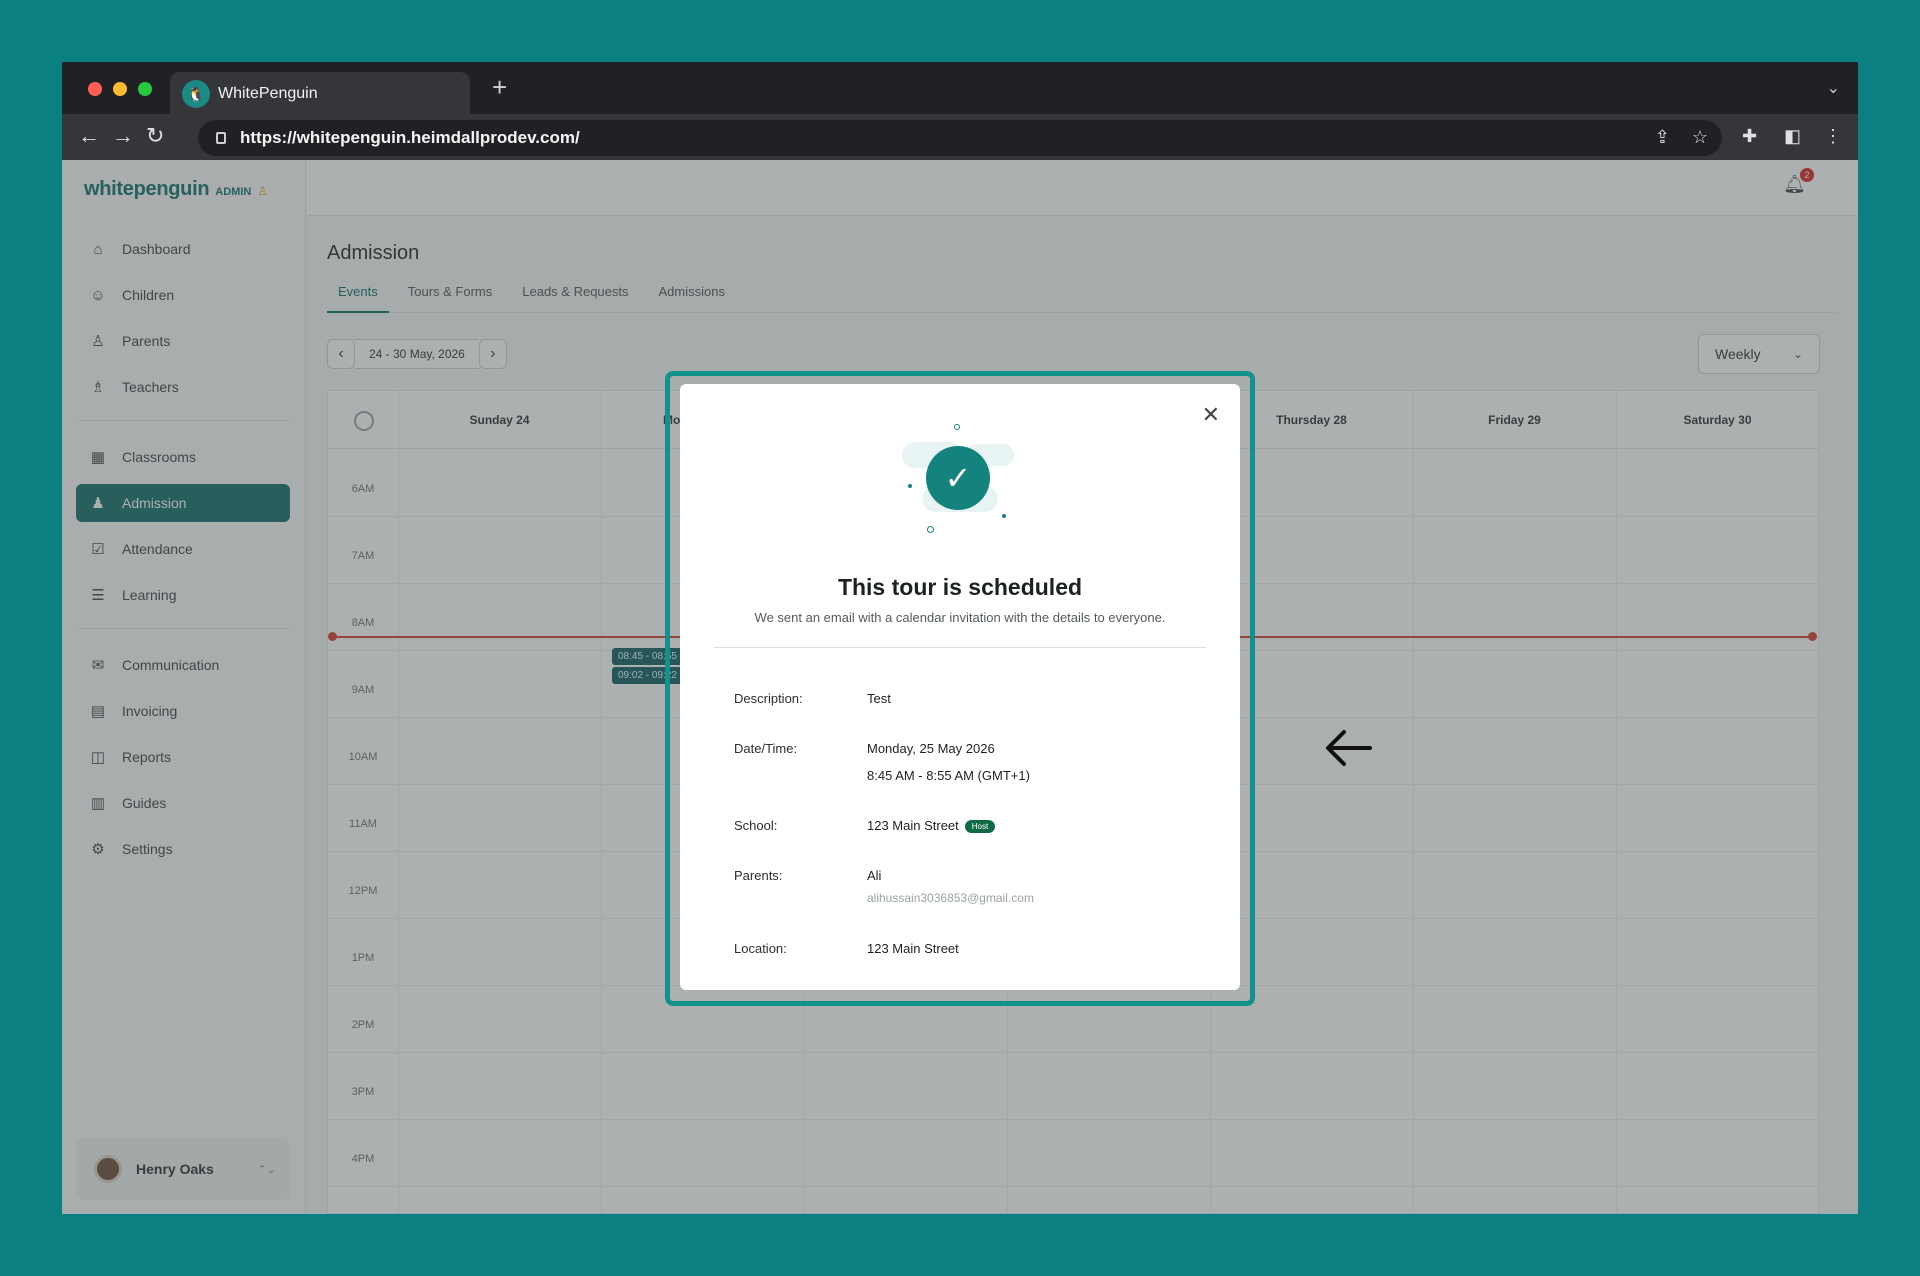  What do you see at coordinates (410, 137) in the screenshot?
I see `url-text: https://whitepenguin.heimdallprodev.com/` at bounding box center [410, 137].